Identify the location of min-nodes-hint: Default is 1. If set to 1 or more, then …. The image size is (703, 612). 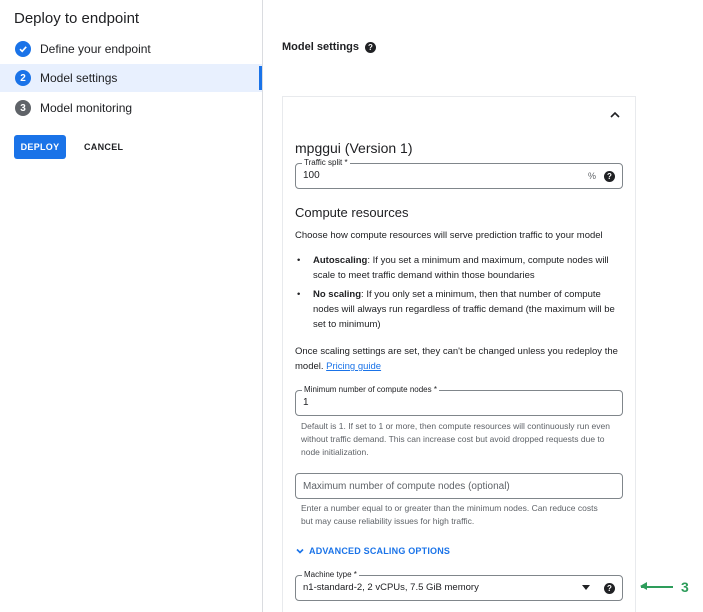
(455, 439).